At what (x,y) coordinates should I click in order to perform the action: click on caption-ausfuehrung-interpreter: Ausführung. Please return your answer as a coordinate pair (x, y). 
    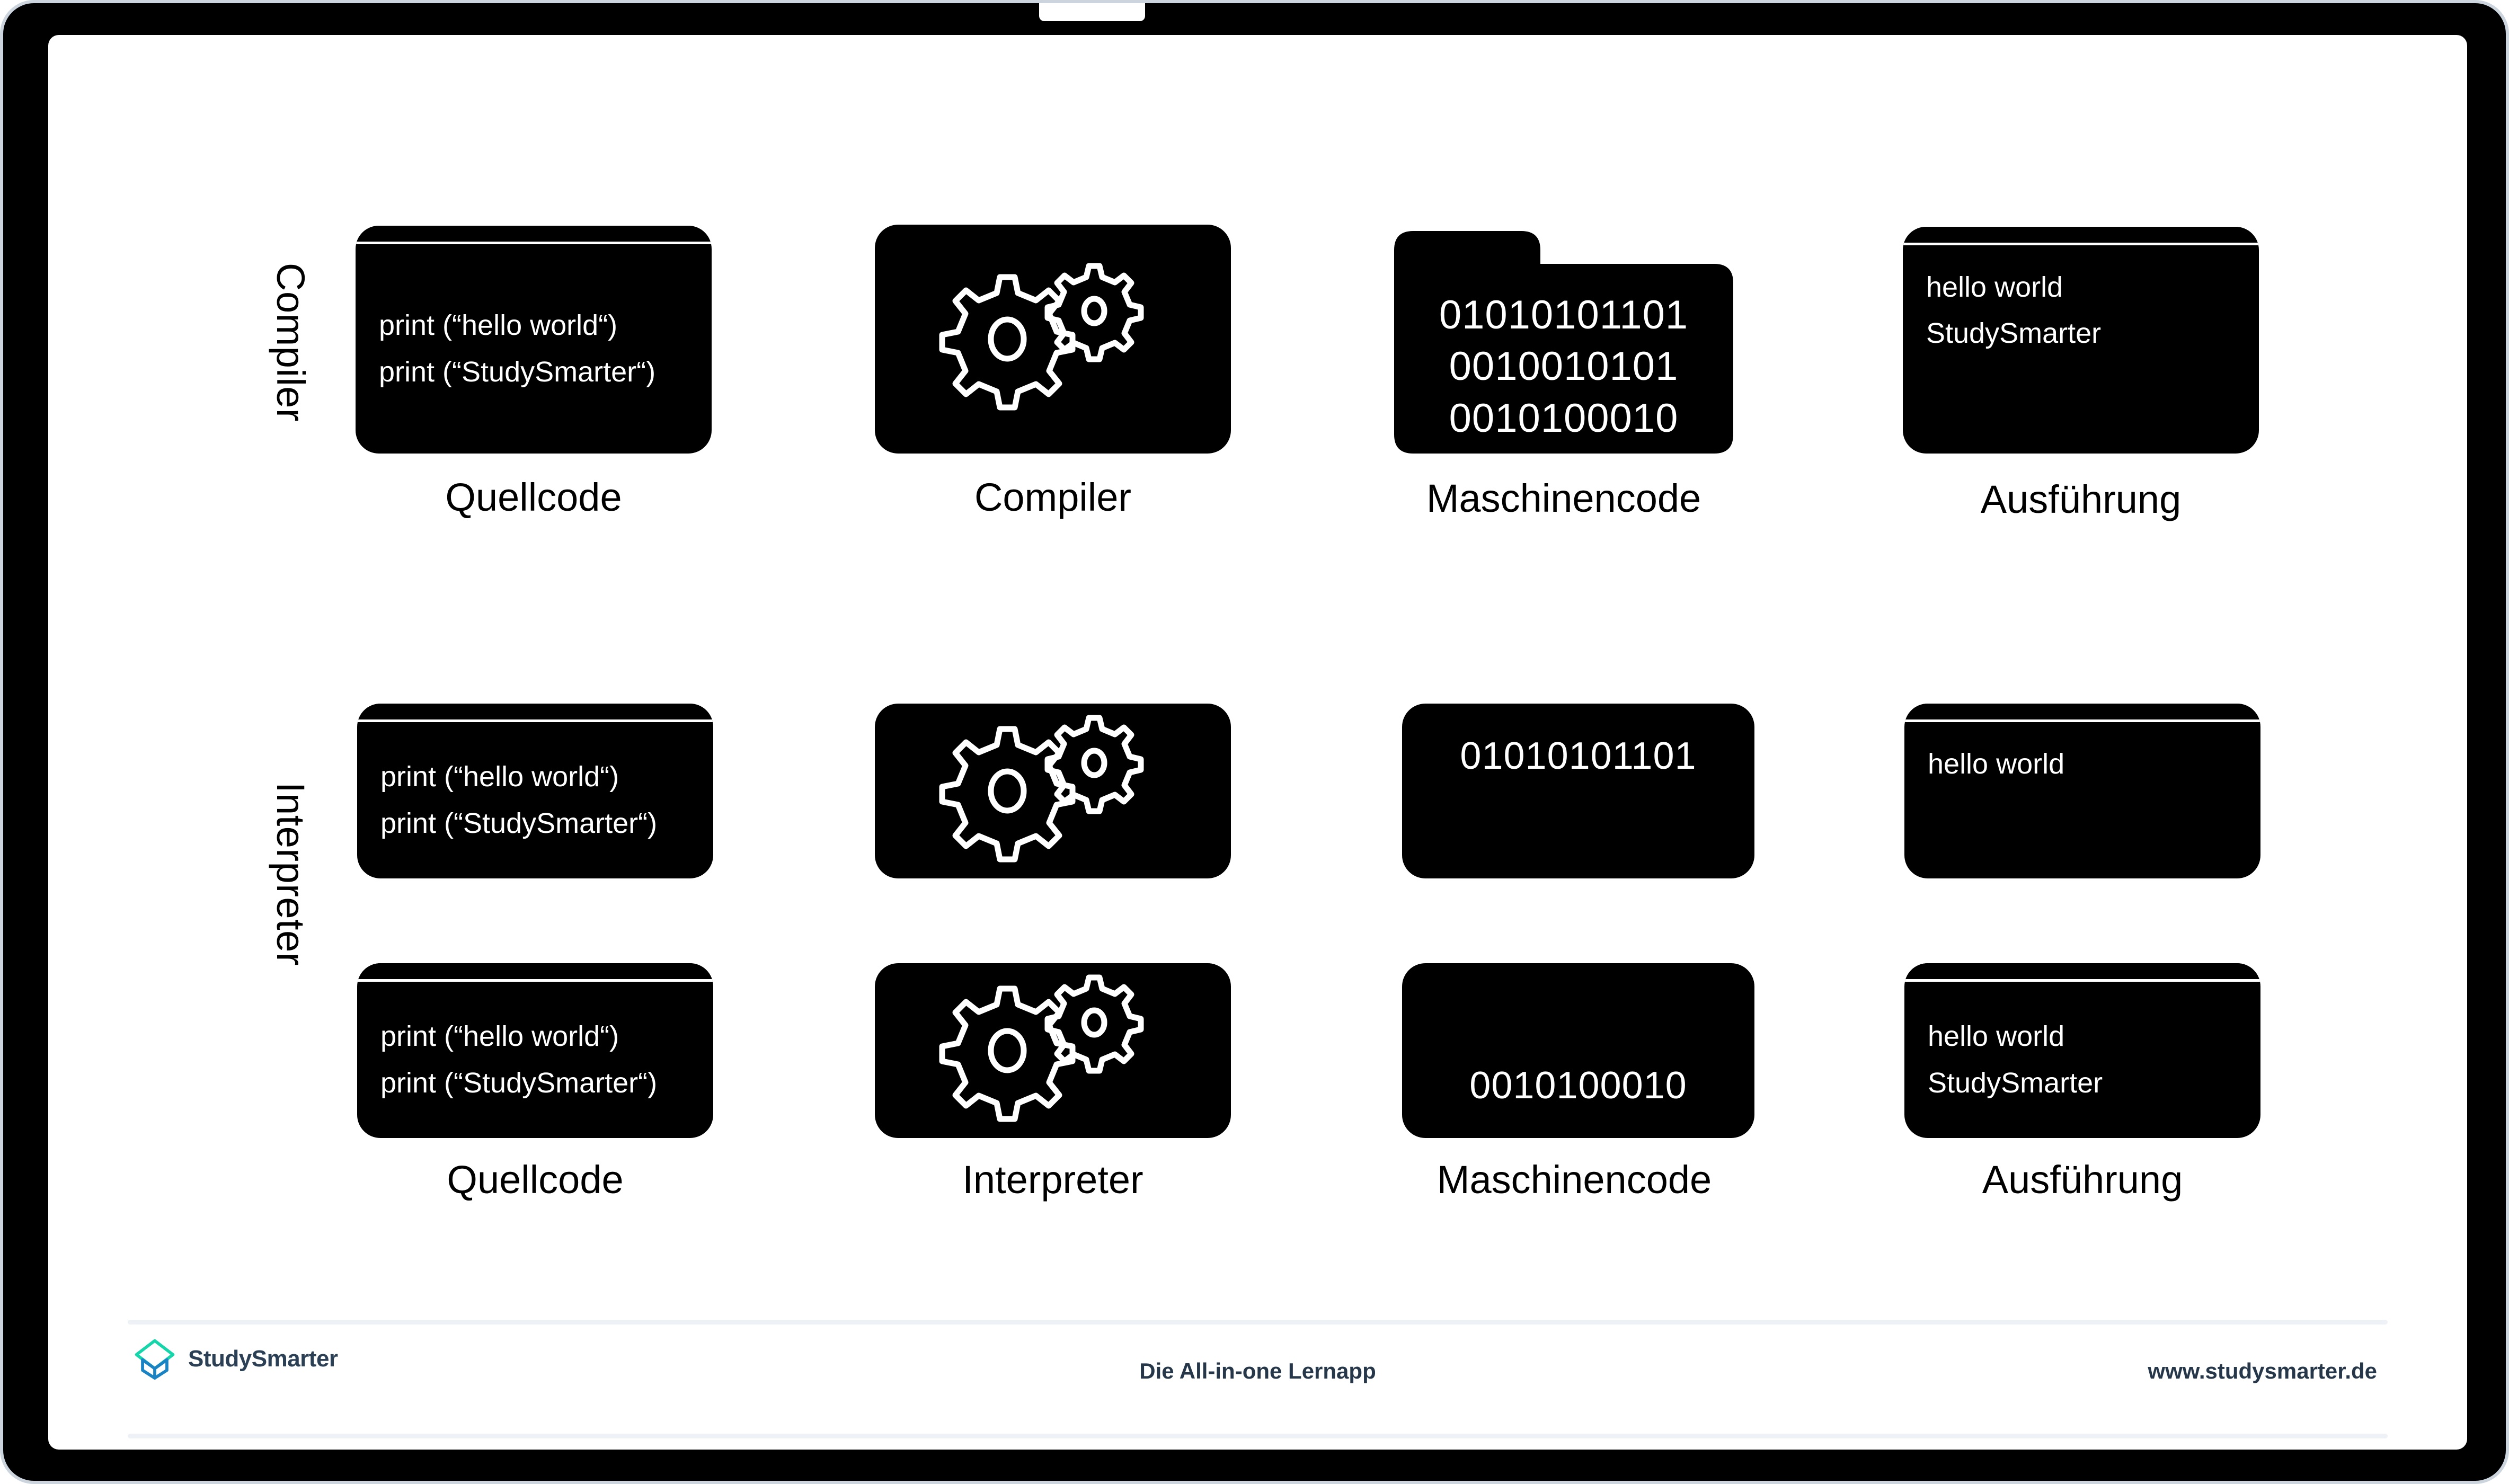
    Looking at the image, I should click on (2082, 1180).